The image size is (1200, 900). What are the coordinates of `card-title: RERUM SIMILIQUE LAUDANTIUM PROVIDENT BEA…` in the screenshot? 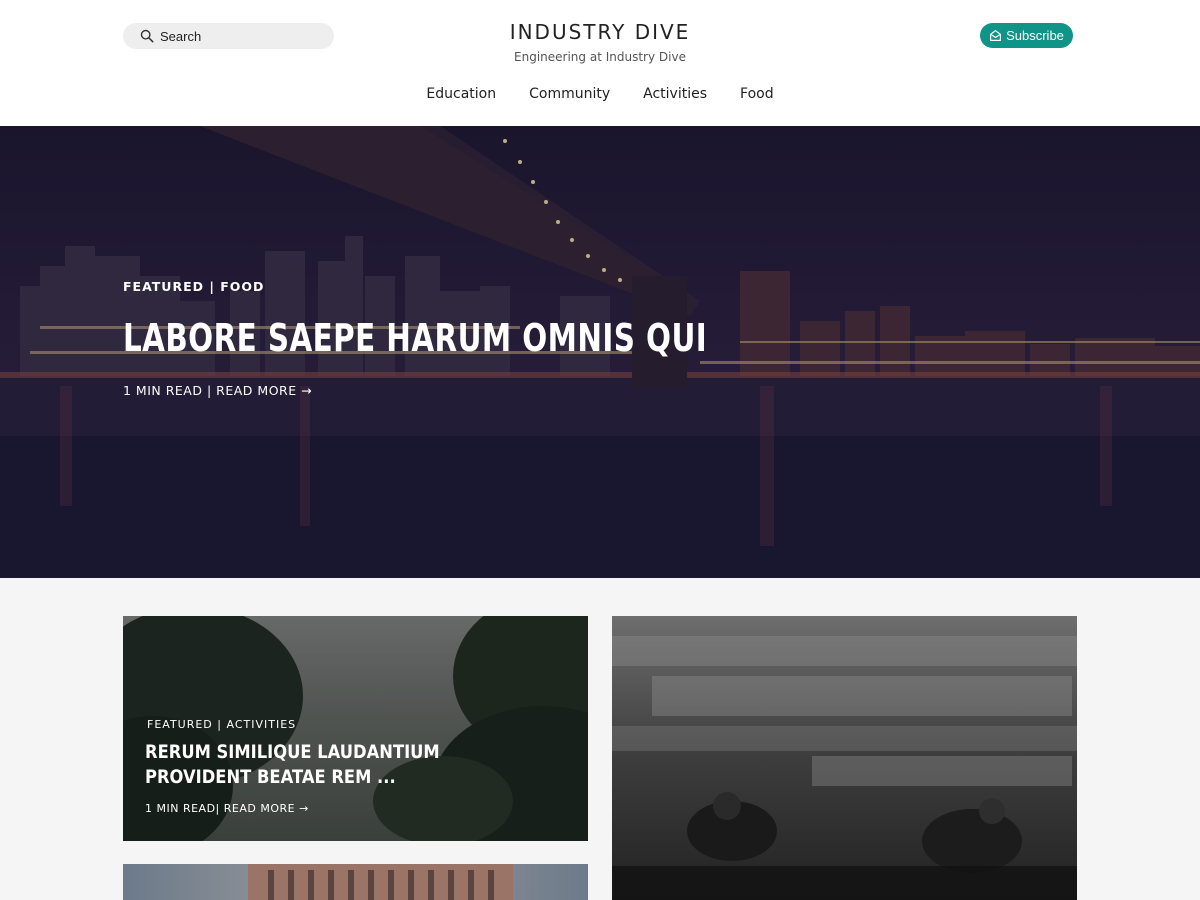 It's located at (347, 765).